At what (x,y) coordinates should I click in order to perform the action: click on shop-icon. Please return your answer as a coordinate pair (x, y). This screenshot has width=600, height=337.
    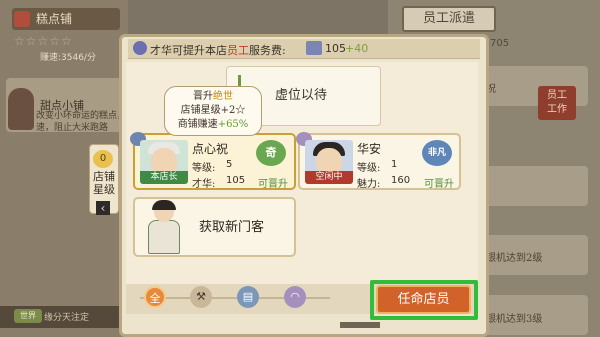
    Looking at the image, I should click on (22, 19).